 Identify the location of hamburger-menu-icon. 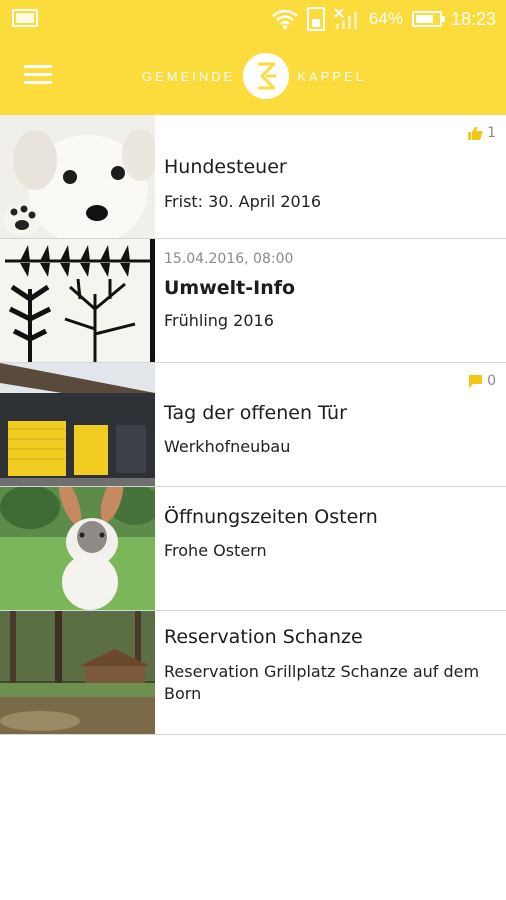
(38, 75).